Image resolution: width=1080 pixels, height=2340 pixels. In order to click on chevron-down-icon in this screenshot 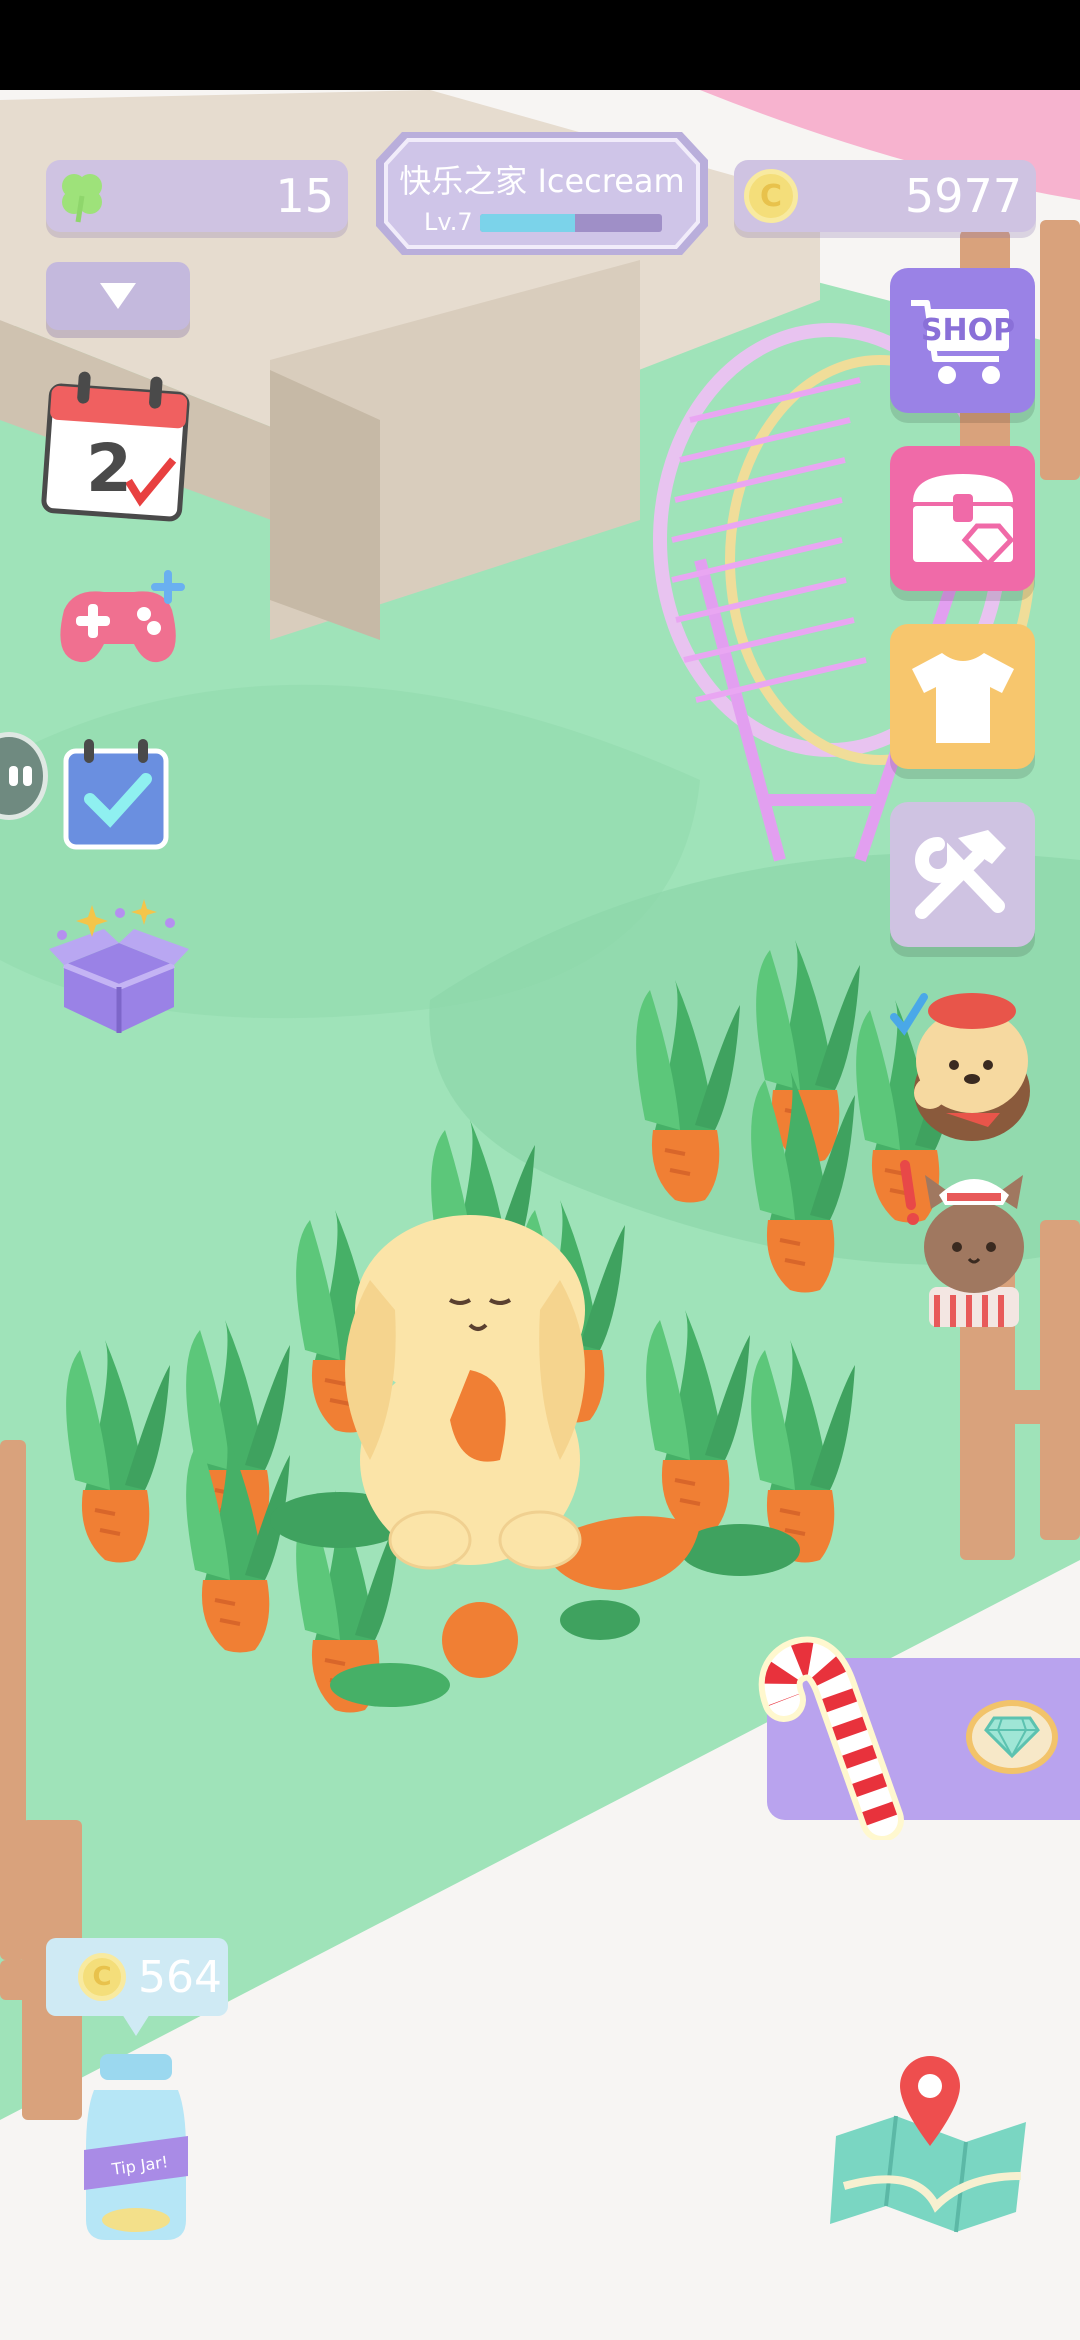, I will do `click(118, 296)`.